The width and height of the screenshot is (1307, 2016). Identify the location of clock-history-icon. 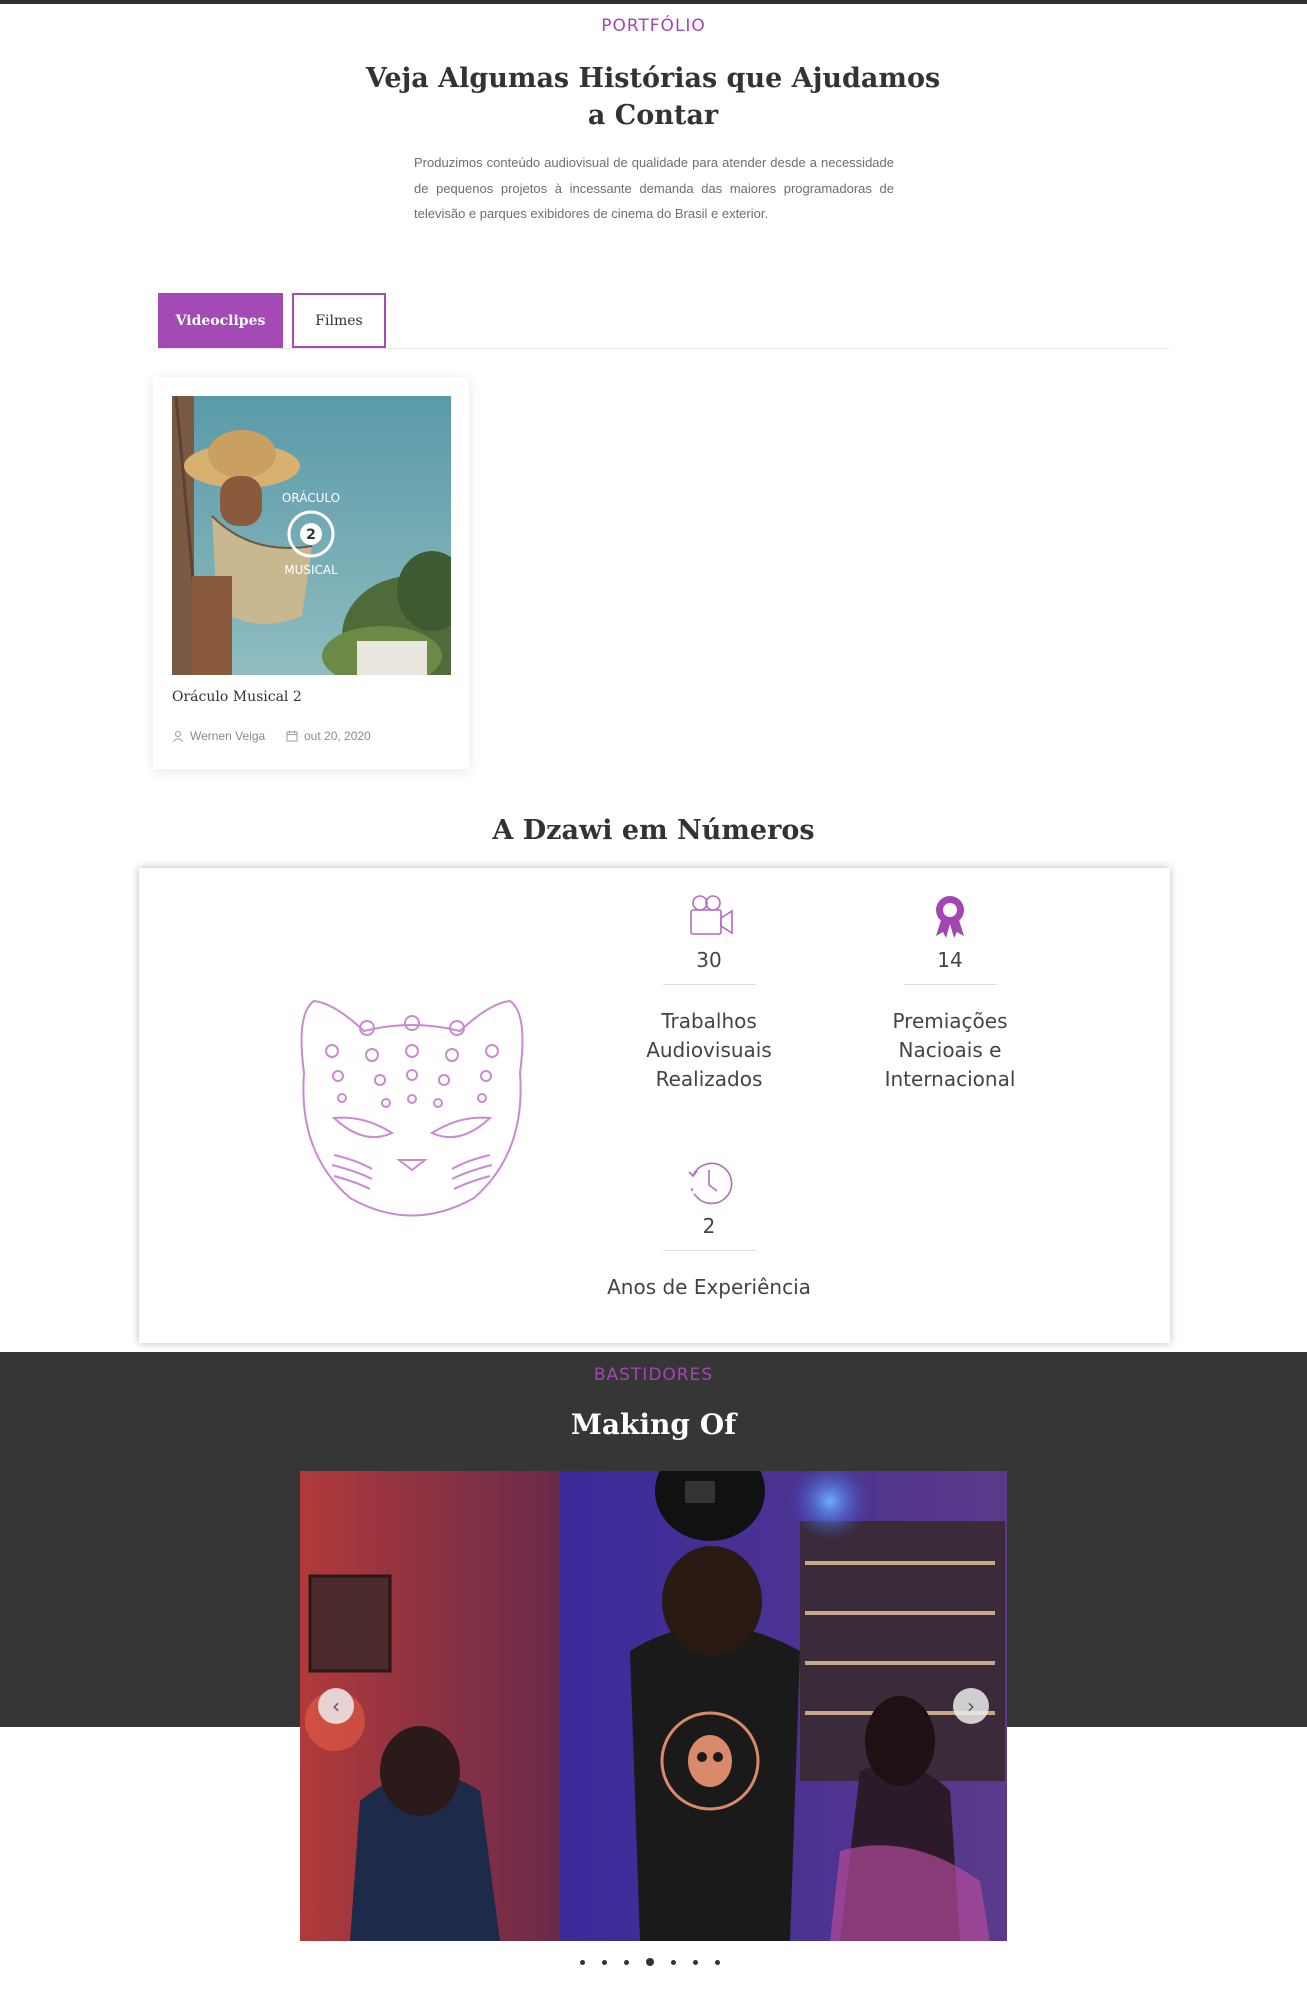
(710, 1183).